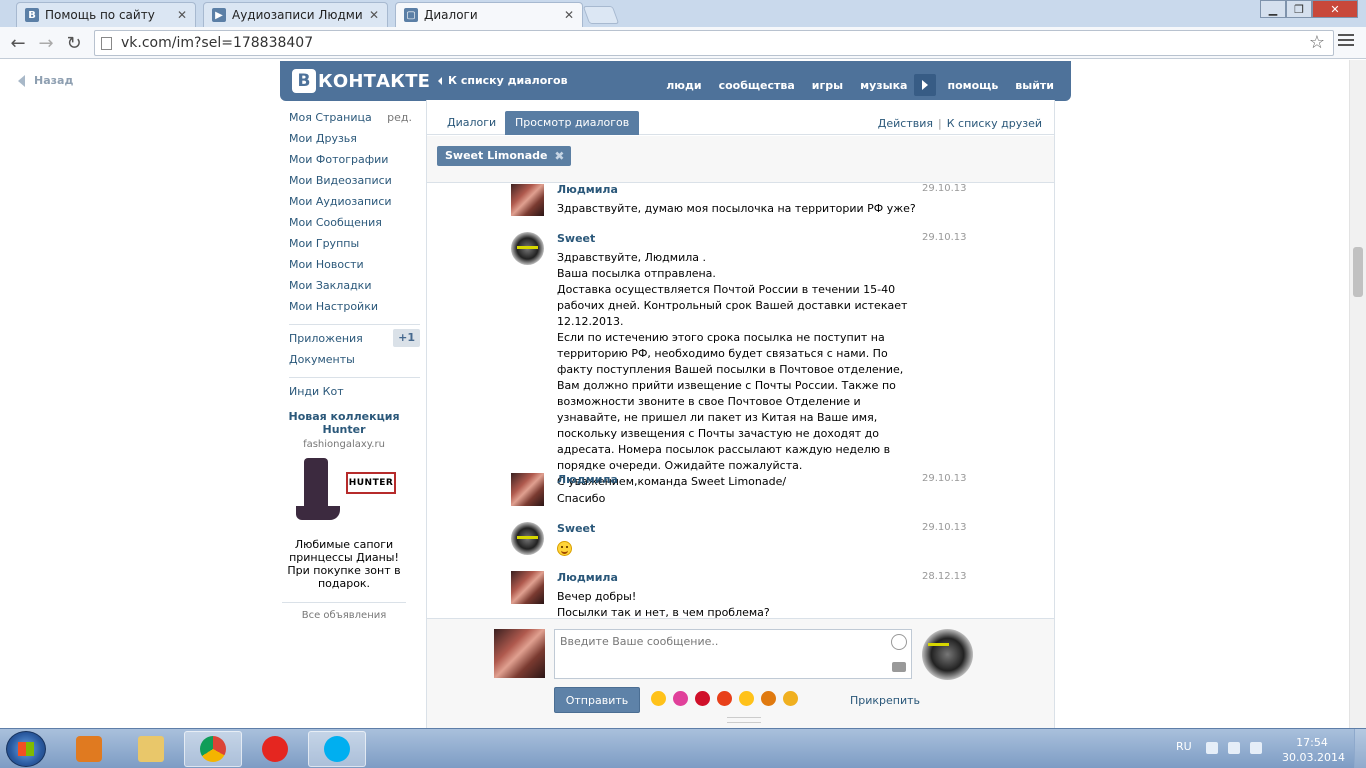  I want to click on close-window-button: ✕, so click(1335, 9).